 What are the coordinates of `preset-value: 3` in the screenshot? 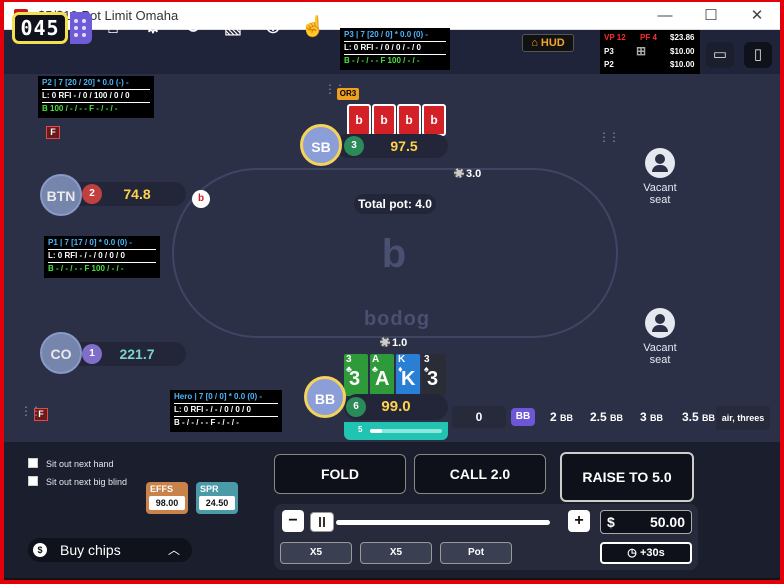 It's located at (643, 417).